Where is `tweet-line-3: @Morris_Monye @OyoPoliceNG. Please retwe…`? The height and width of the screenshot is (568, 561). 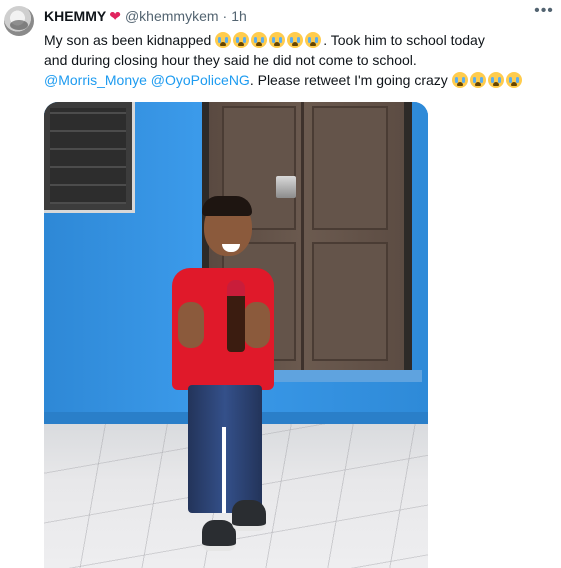 tweet-line-3: @Morris_Monye @OyoPoliceNG. Please retwe… is located at coordinates (301, 80).